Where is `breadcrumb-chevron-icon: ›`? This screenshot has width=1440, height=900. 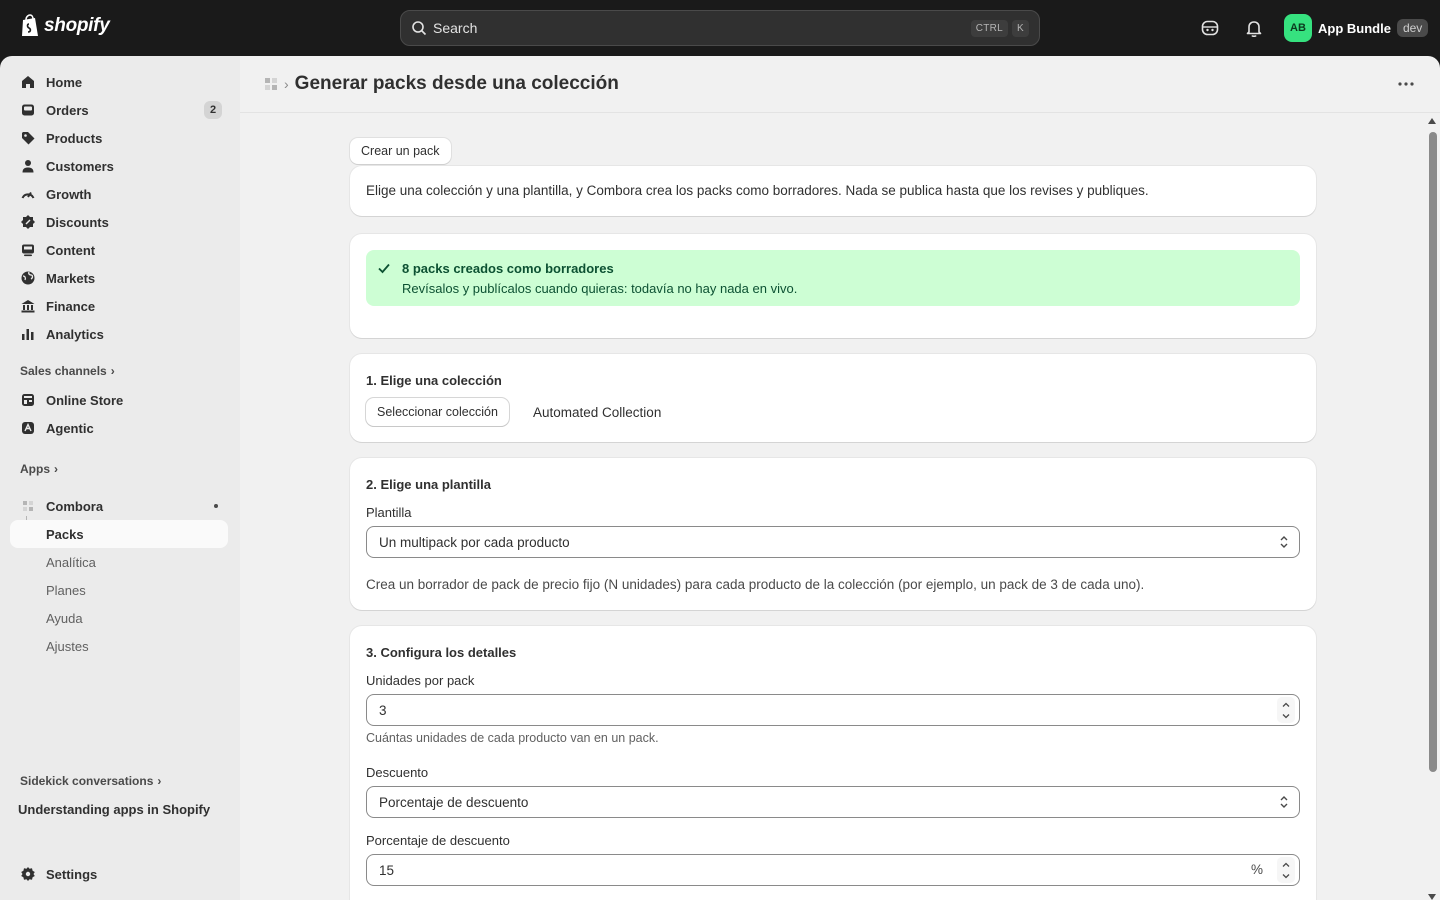 breadcrumb-chevron-icon: › is located at coordinates (286, 84).